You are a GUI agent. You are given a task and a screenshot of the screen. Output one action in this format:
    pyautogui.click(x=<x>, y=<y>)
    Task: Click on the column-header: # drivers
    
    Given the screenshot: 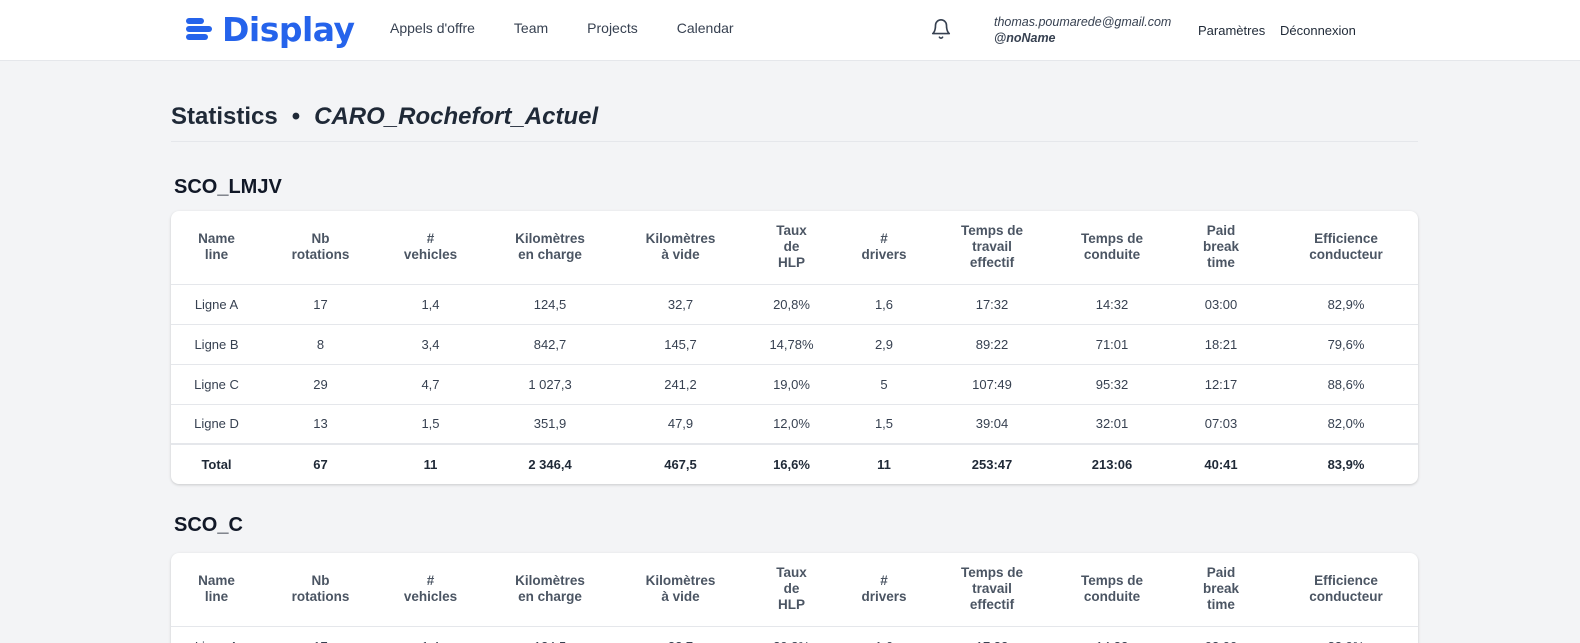 What is the action you would take?
    pyautogui.click(x=884, y=590)
    